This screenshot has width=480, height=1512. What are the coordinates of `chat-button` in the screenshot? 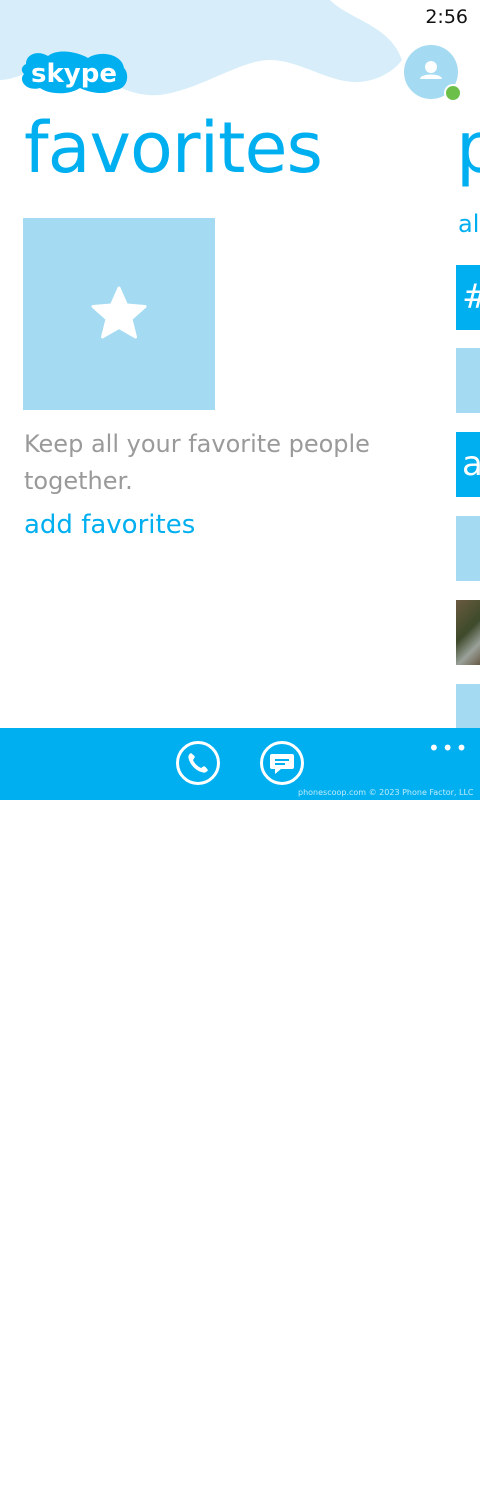 It's located at (282, 763).